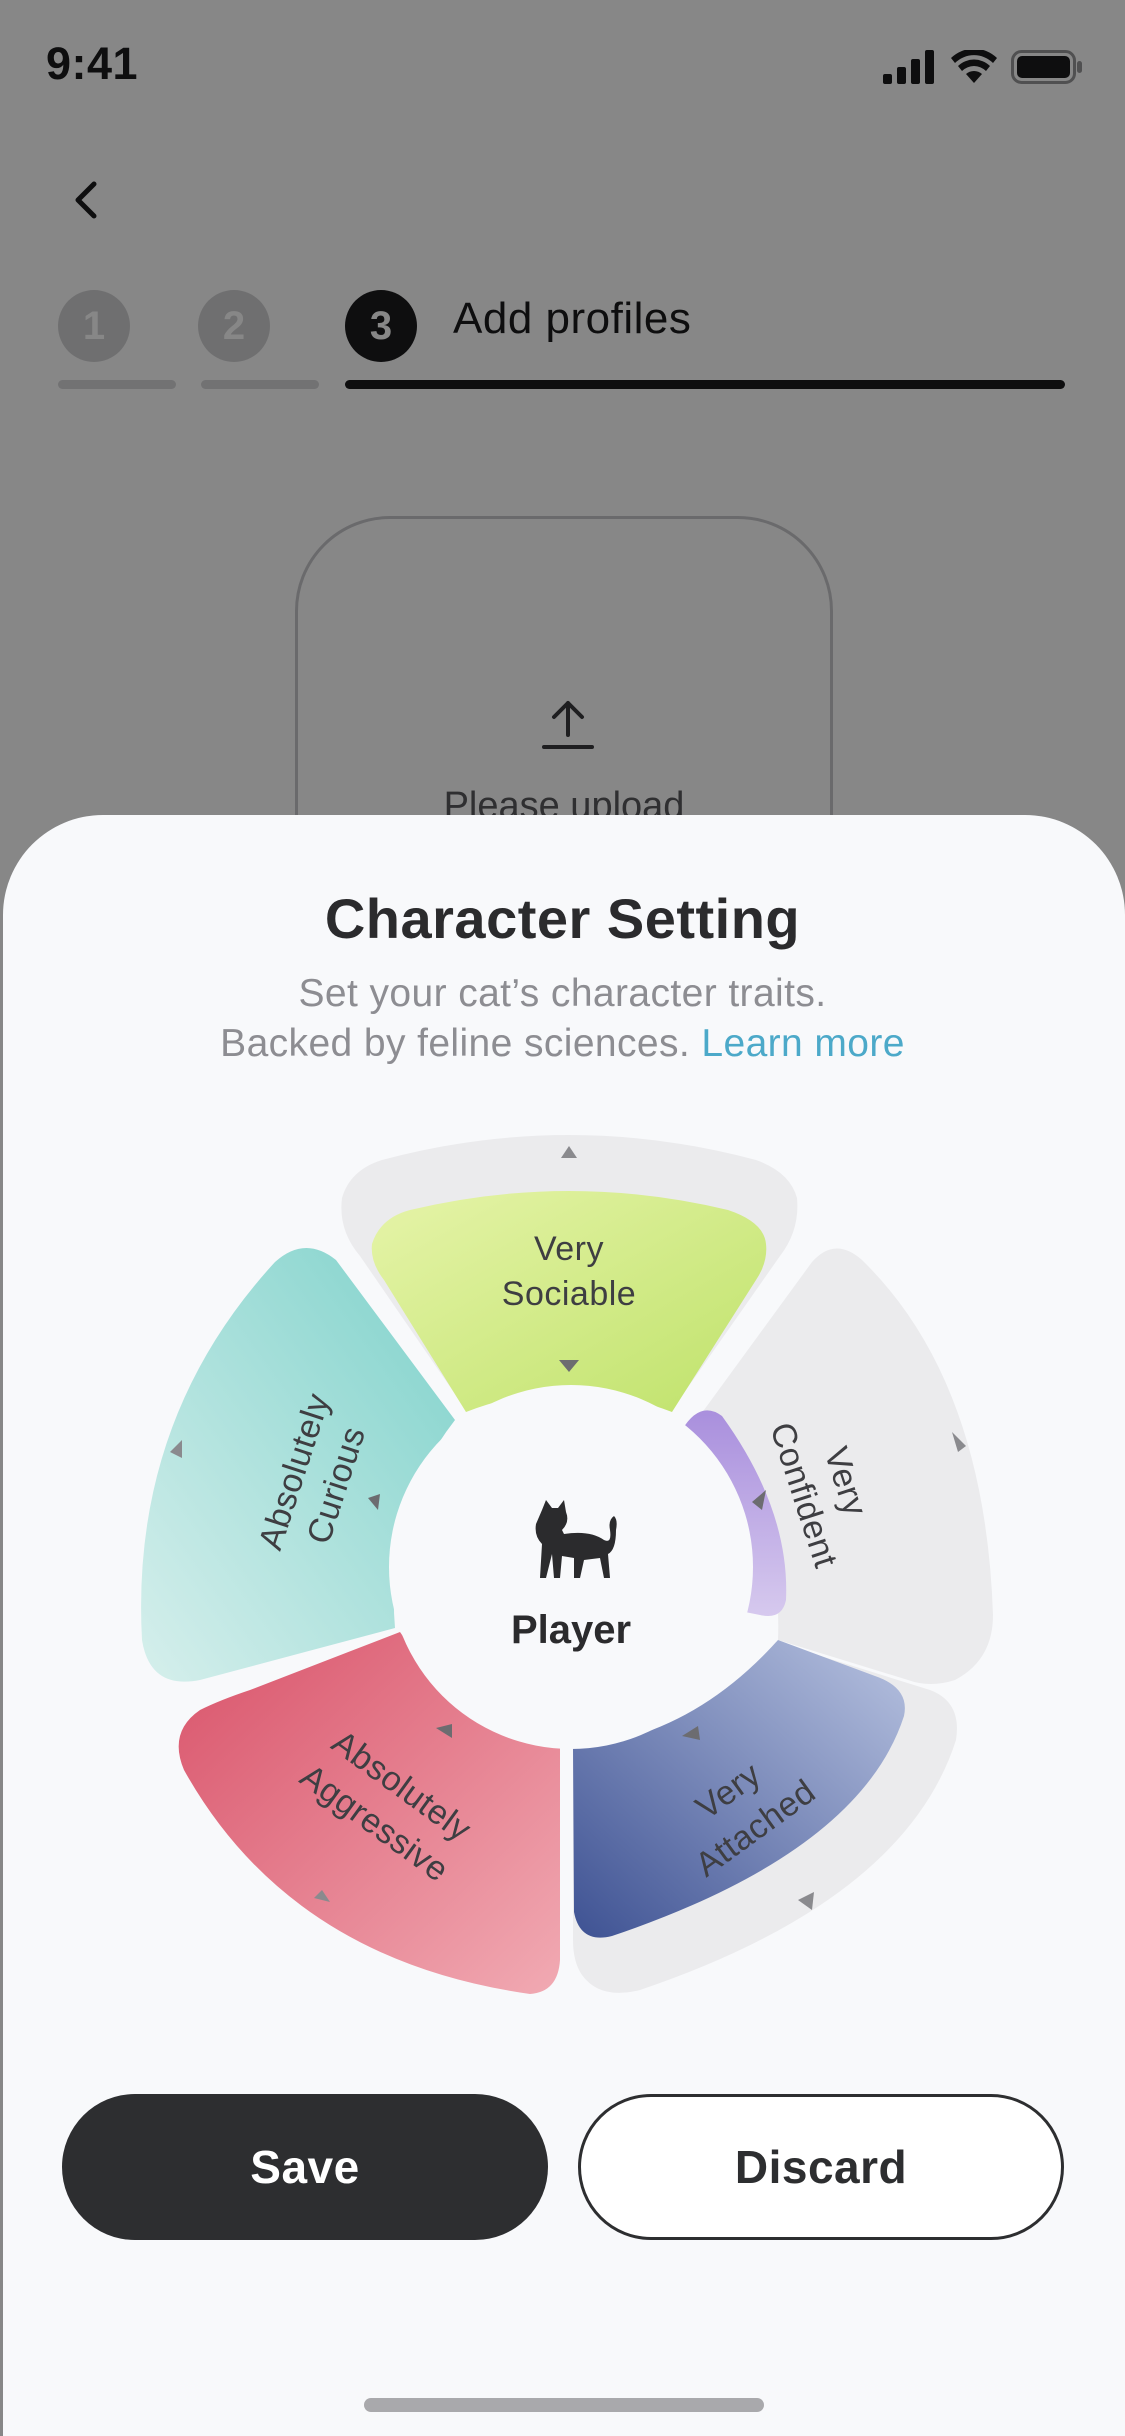 This screenshot has width=1125, height=2436. Describe the element at coordinates (571, 1630) in the screenshot. I see `center-label: Player` at that location.